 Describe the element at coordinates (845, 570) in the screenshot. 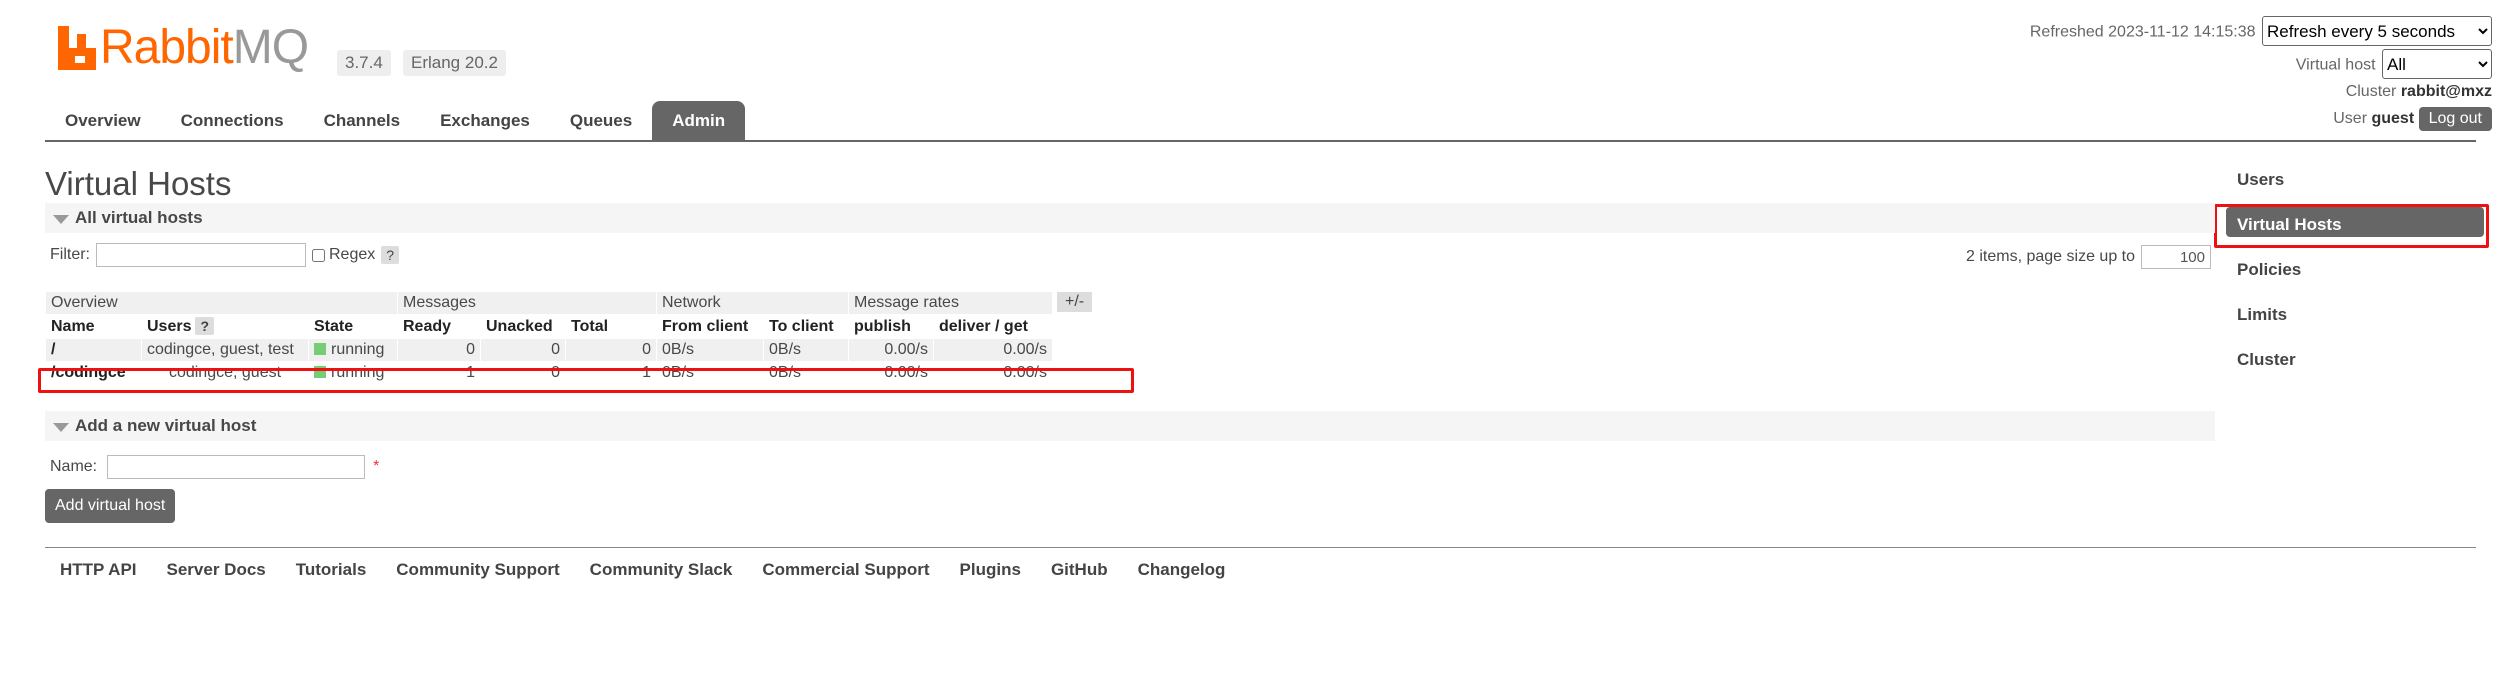

I see `footer-link-commercial-support: Commercial Support` at that location.